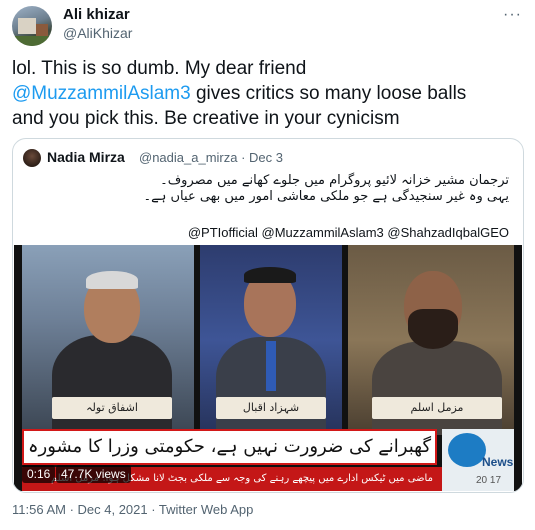 This screenshot has height=530, width=535. I want to click on avatar, so click(32, 26).